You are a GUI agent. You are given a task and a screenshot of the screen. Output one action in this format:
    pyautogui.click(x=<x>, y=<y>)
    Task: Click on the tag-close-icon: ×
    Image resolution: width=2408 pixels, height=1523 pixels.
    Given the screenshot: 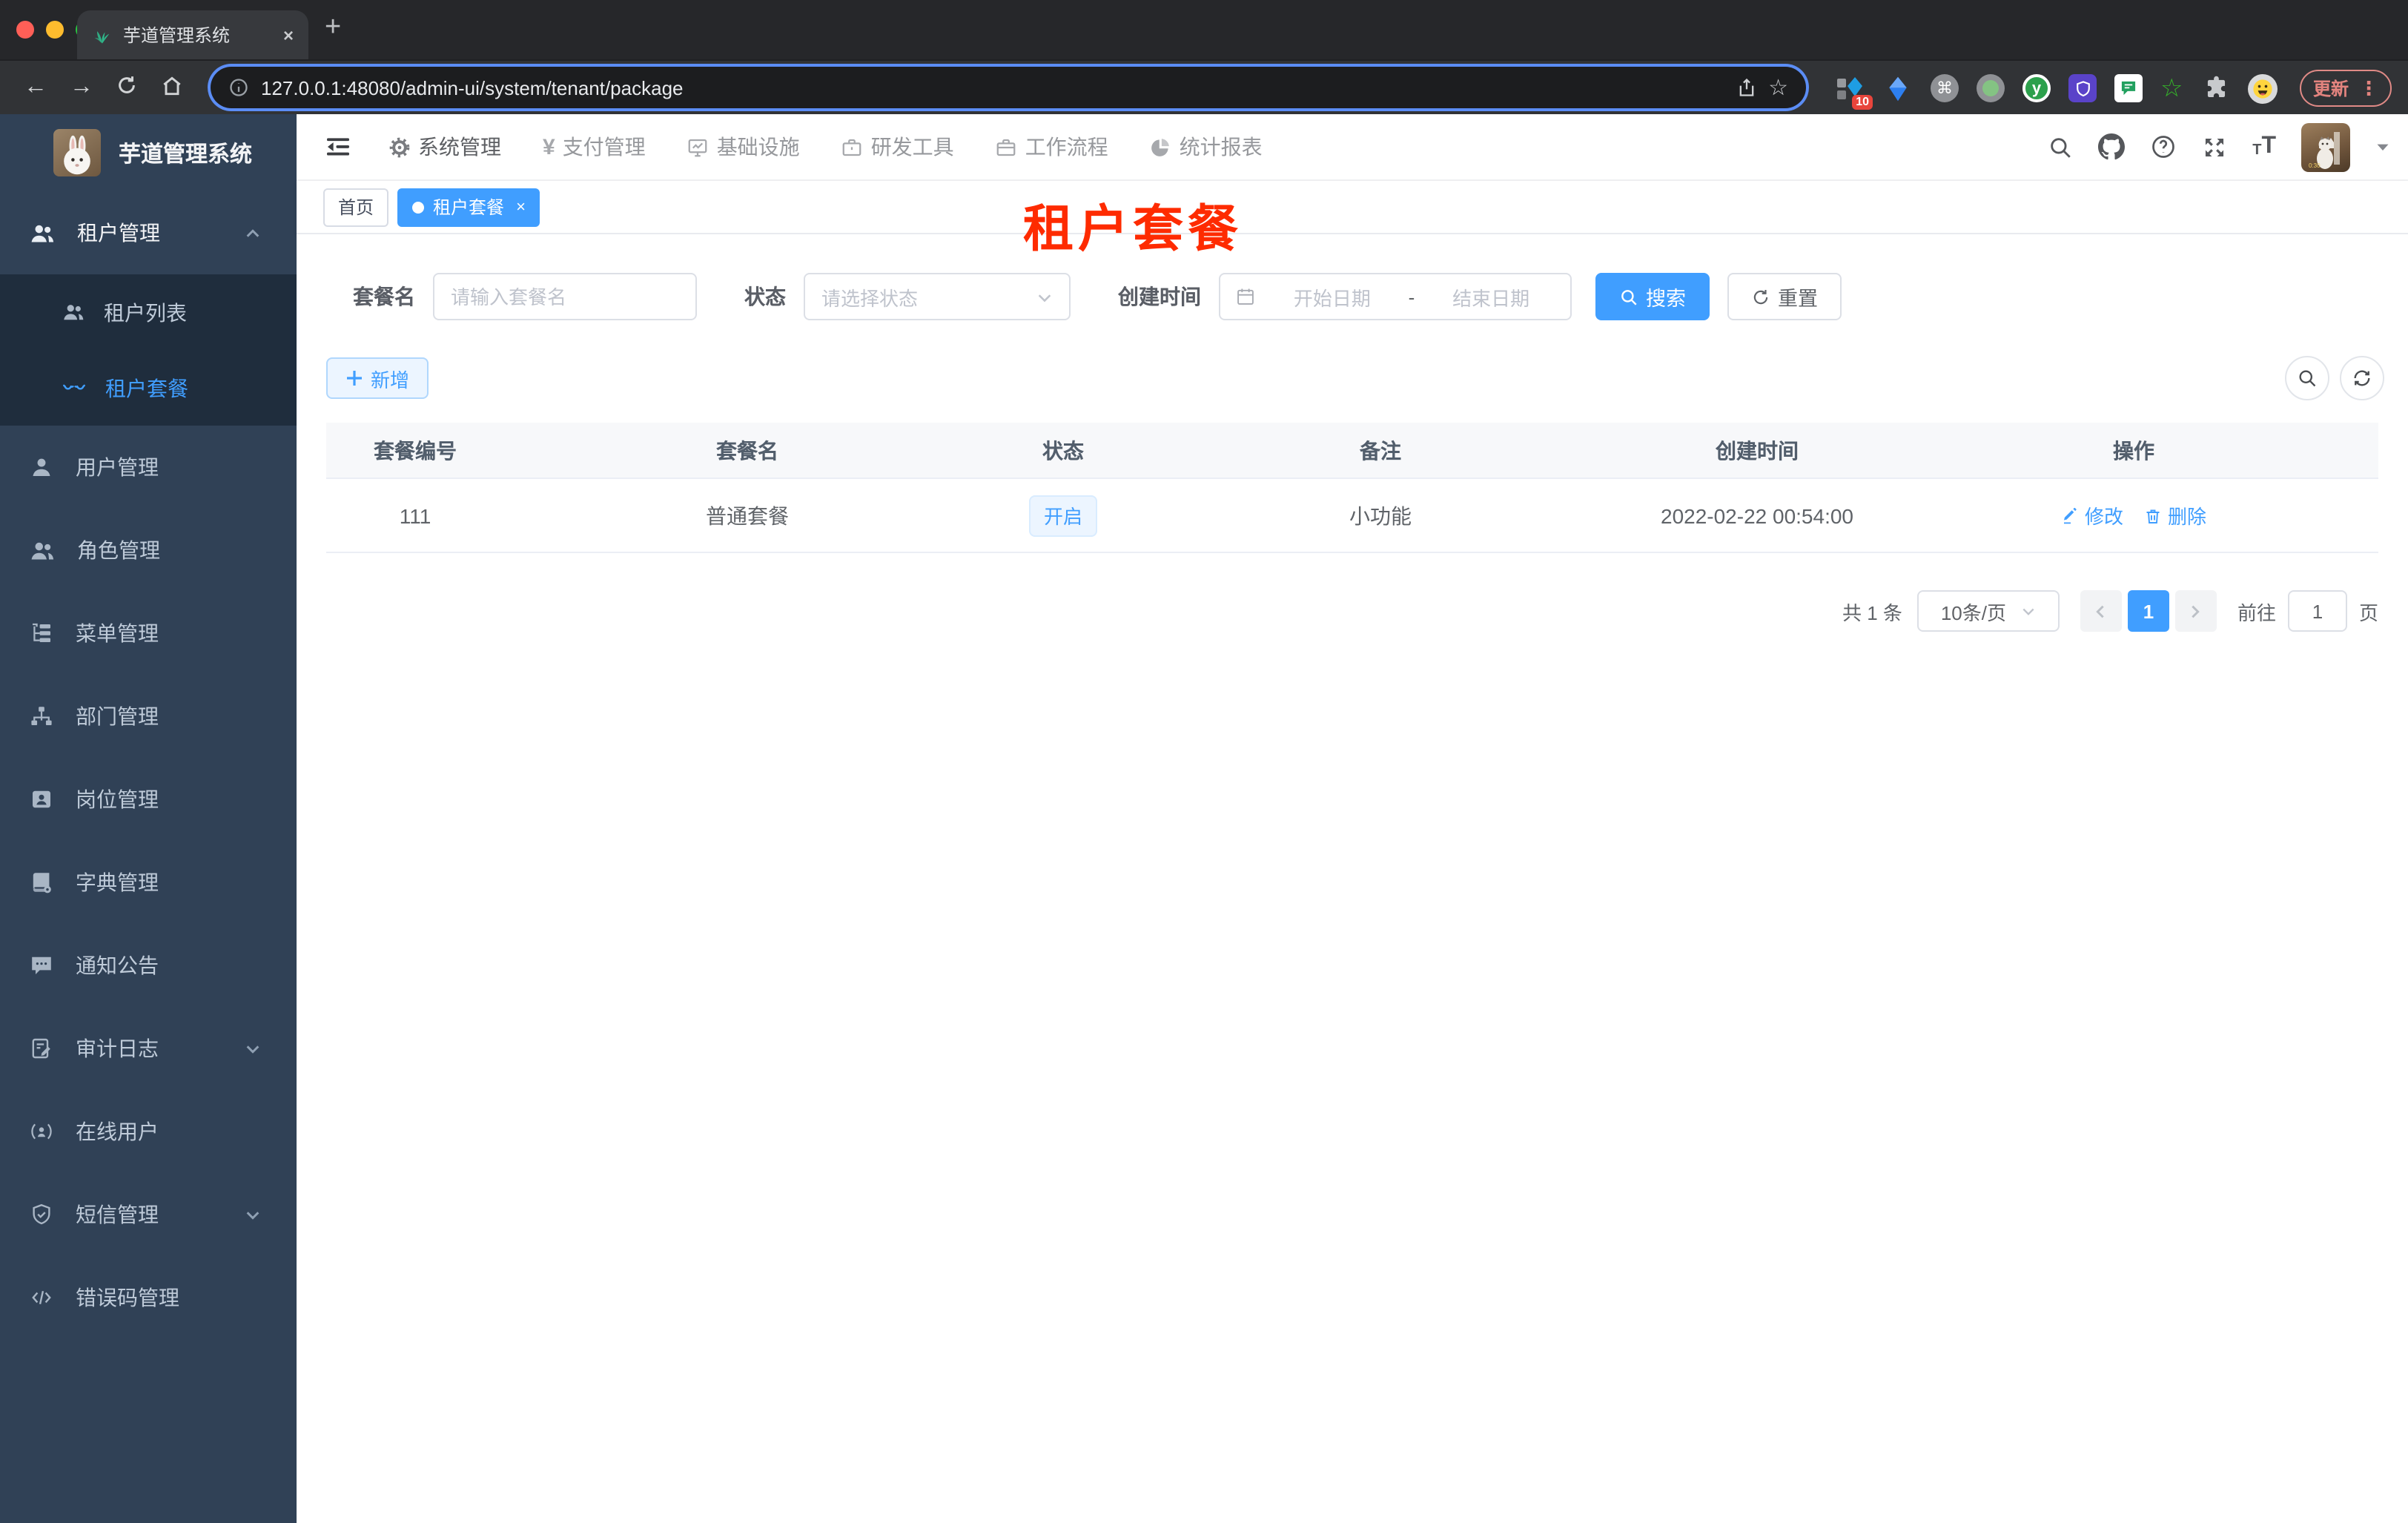 What is the action you would take?
    pyautogui.click(x=521, y=207)
    